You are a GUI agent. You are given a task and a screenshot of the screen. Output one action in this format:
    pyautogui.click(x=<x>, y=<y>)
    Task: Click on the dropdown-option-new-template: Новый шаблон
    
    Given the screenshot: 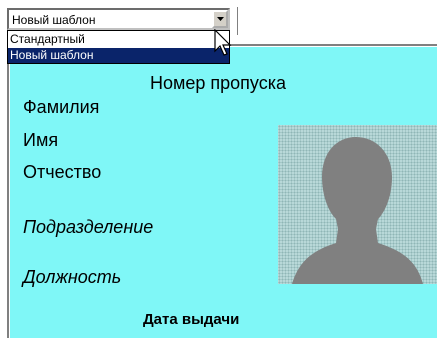 What is the action you would take?
    pyautogui.click(x=118, y=55)
    